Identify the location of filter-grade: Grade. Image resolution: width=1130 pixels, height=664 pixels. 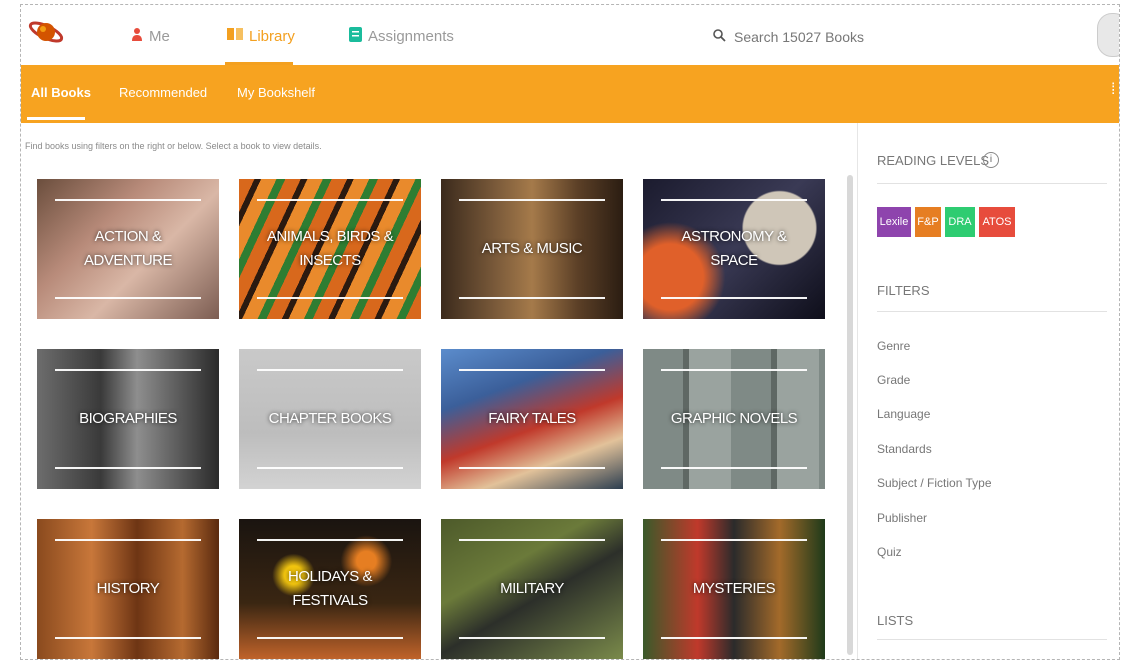
(893, 380).